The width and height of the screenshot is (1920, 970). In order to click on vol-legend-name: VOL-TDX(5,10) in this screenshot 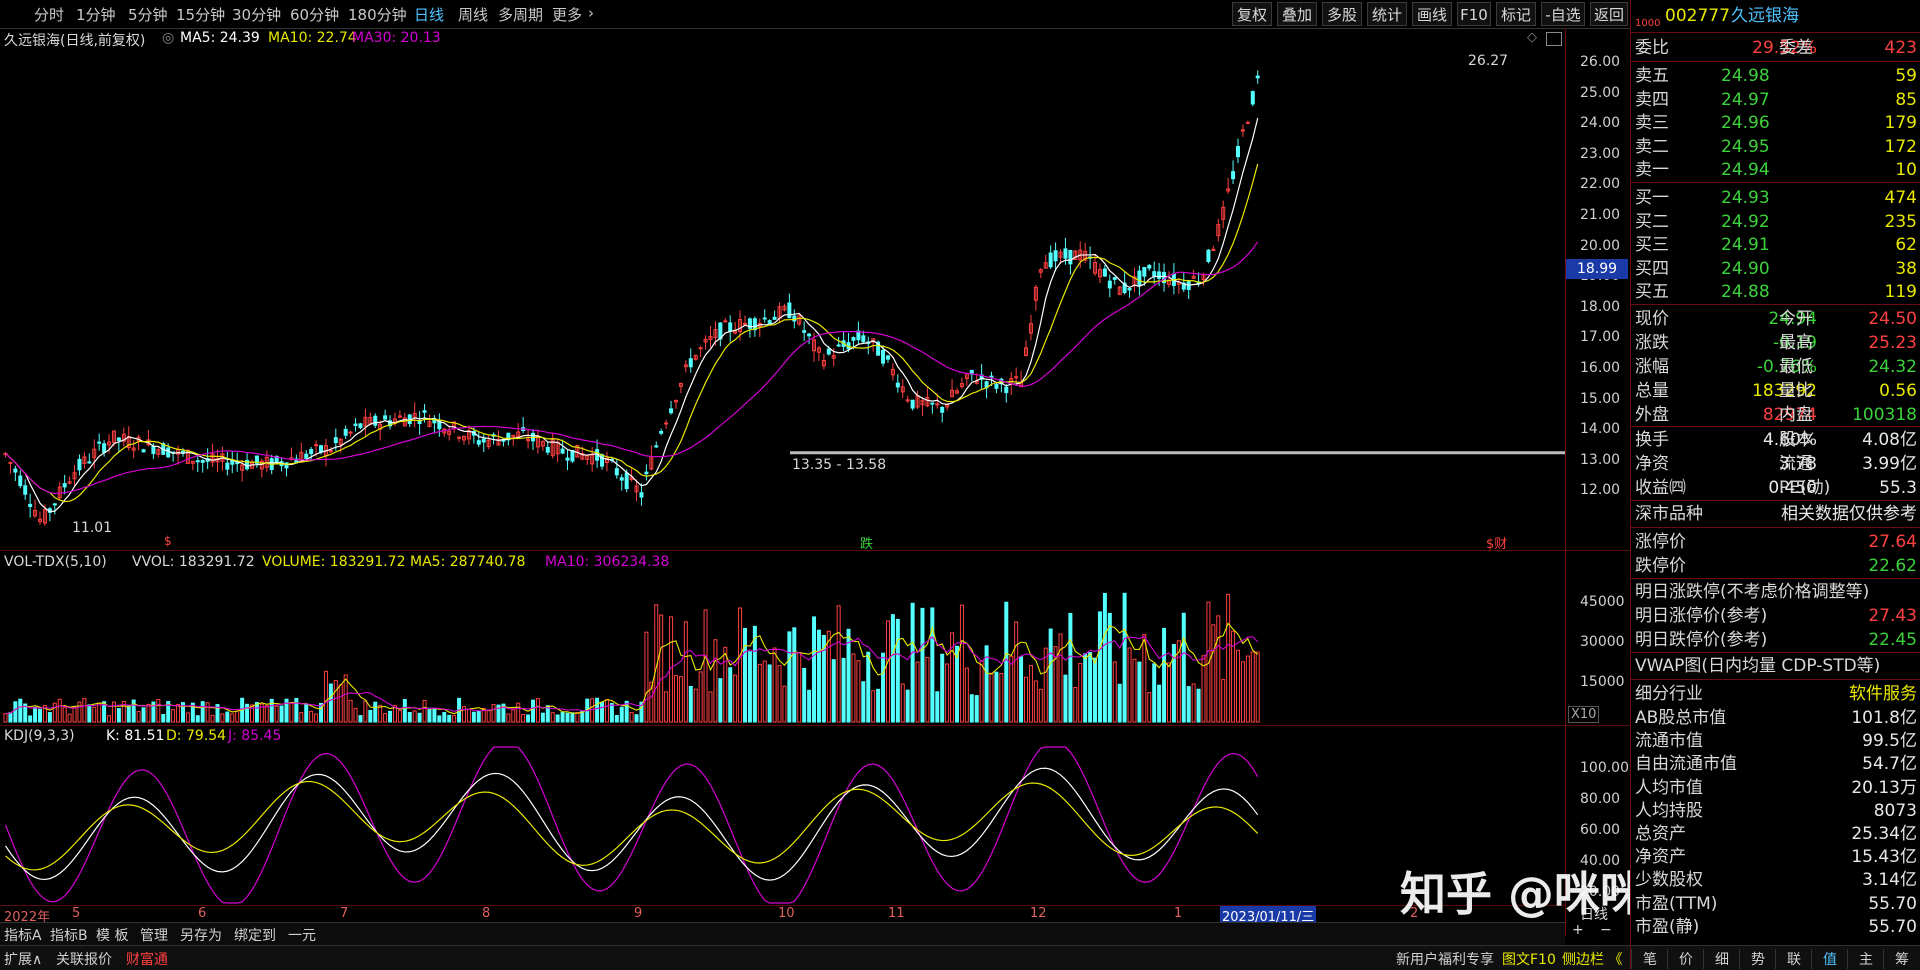, I will do `click(55, 562)`.